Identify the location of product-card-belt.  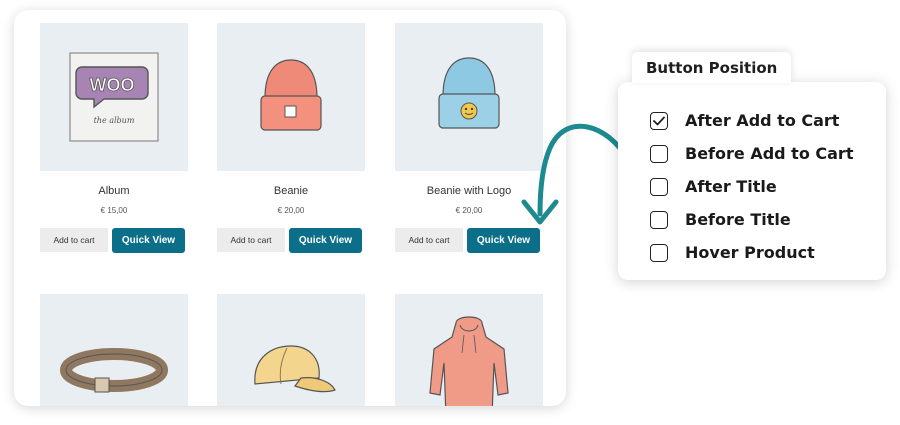
(114, 350).